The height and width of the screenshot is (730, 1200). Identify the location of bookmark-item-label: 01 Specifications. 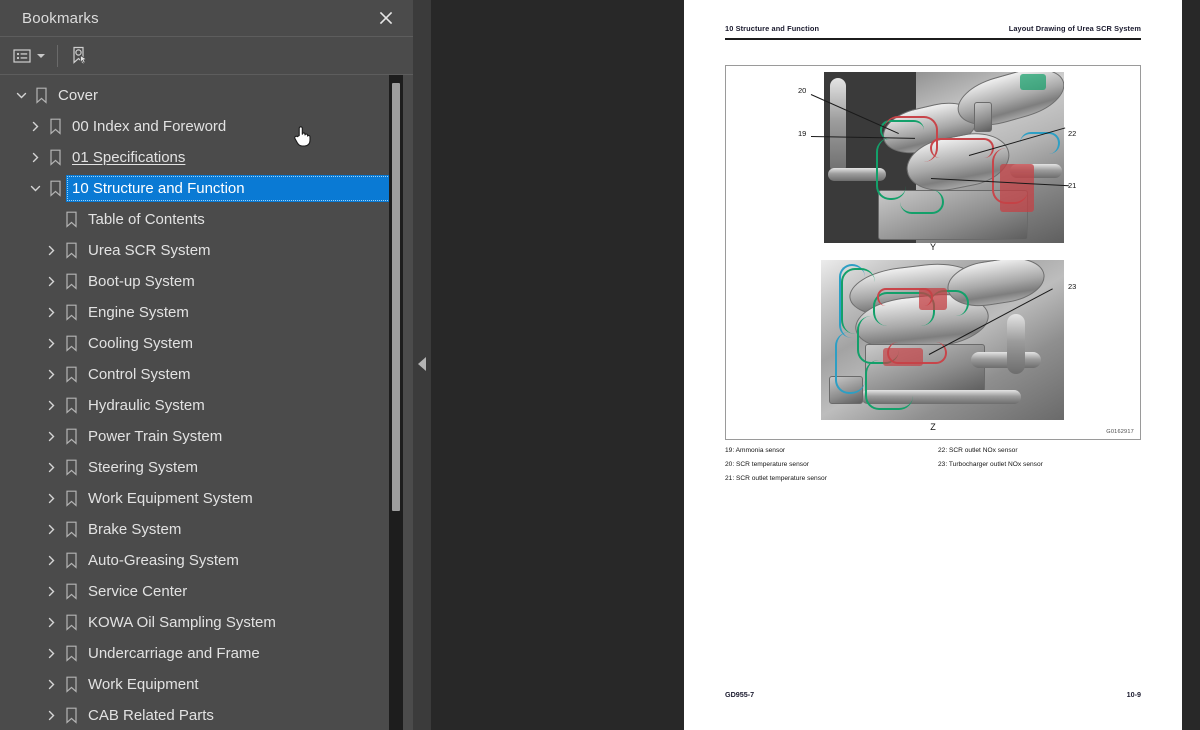
(129, 157).